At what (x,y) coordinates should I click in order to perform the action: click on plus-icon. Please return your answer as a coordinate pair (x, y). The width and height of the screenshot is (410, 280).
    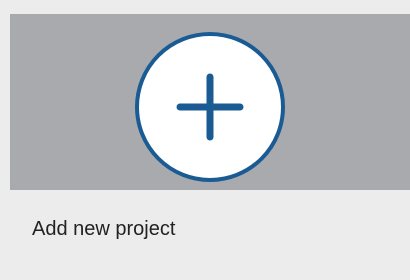
    Looking at the image, I should click on (210, 107).